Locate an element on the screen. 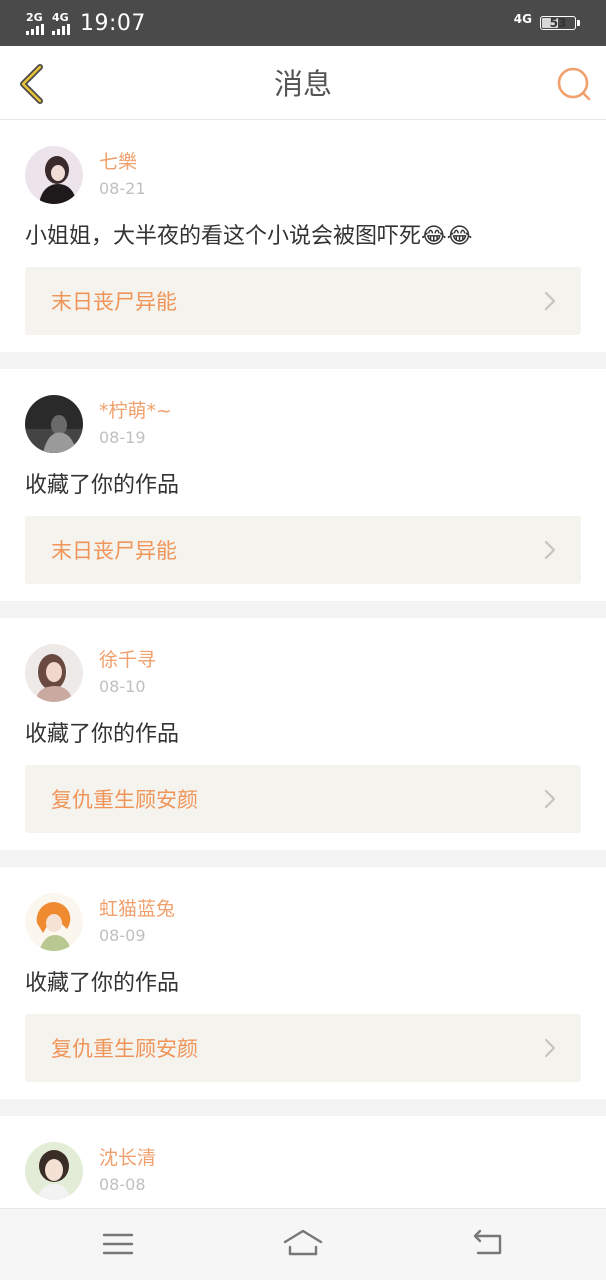  sim2-signal-icon: 4G is located at coordinates (62, 23).